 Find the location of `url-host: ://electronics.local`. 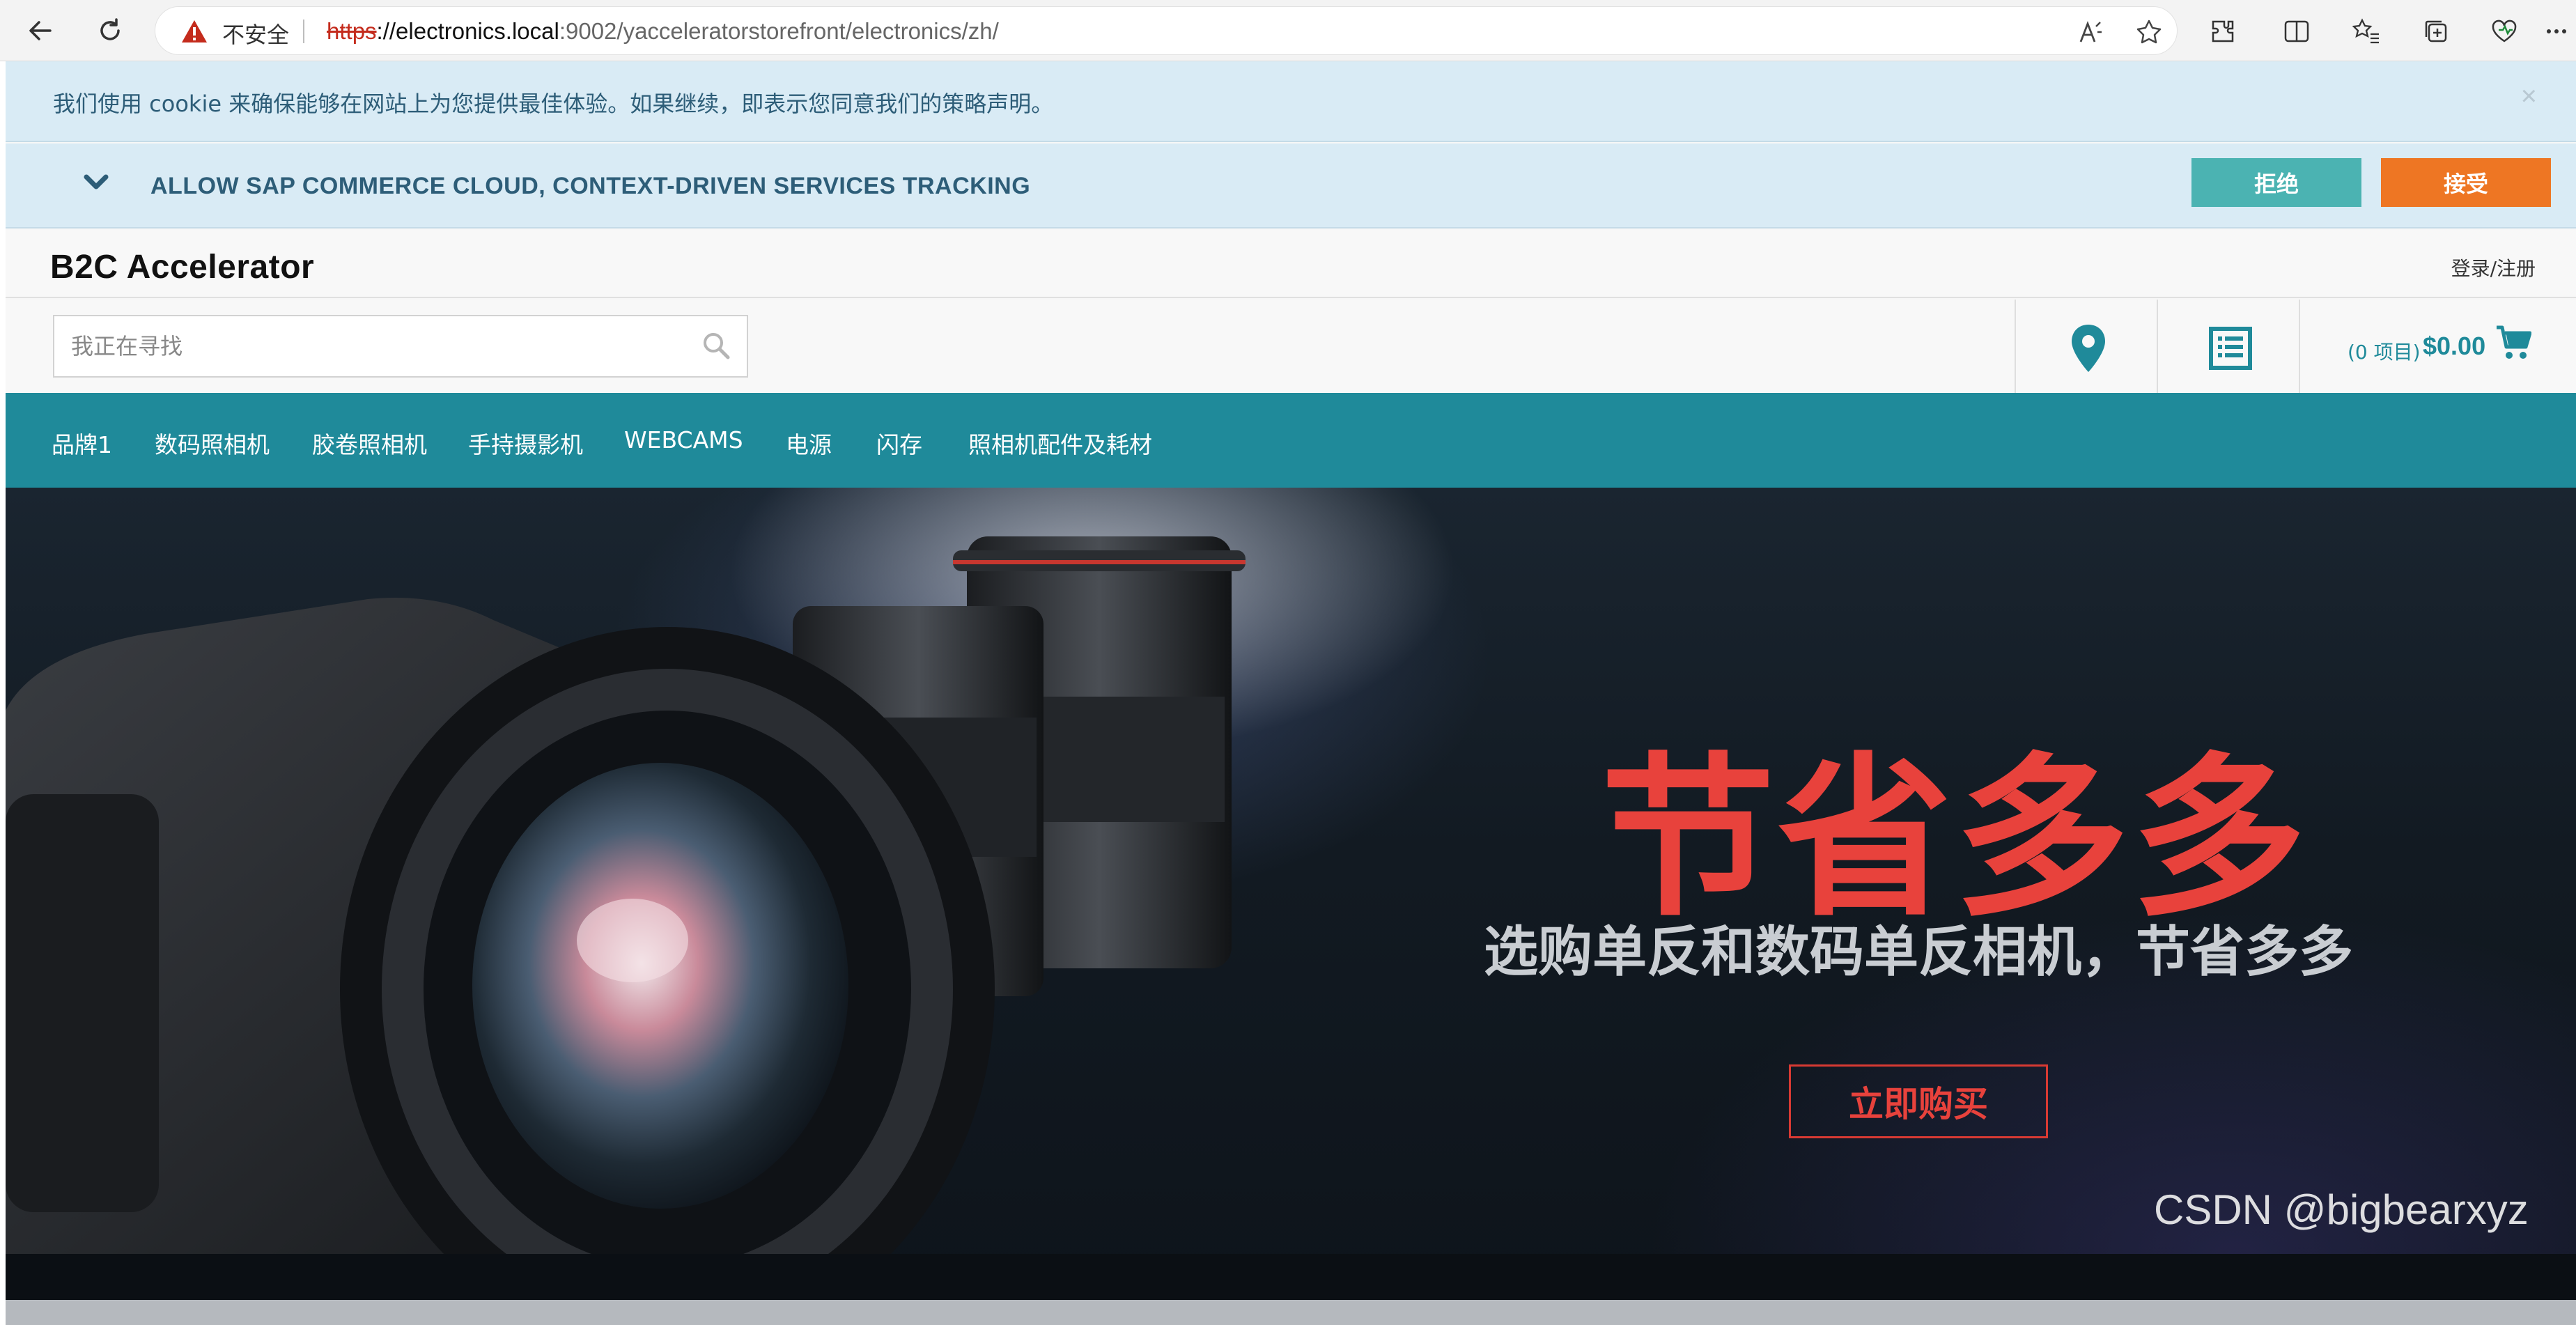

url-host: ://electronics.local is located at coordinates (467, 31).